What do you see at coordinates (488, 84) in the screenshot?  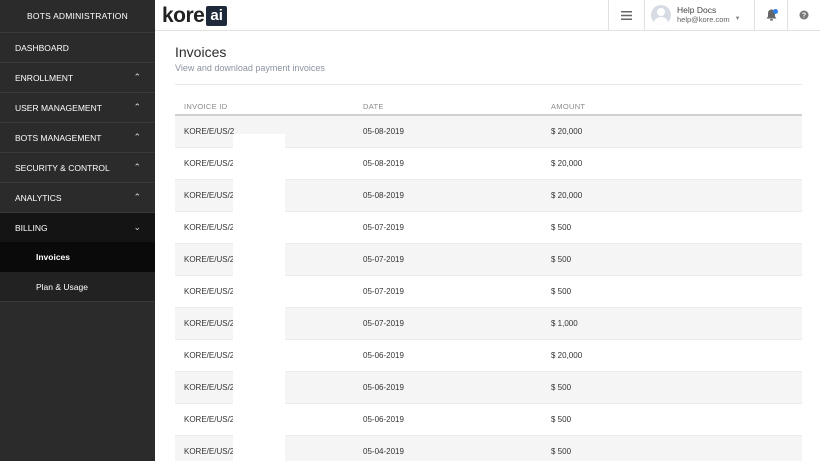 I see `divider` at bounding box center [488, 84].